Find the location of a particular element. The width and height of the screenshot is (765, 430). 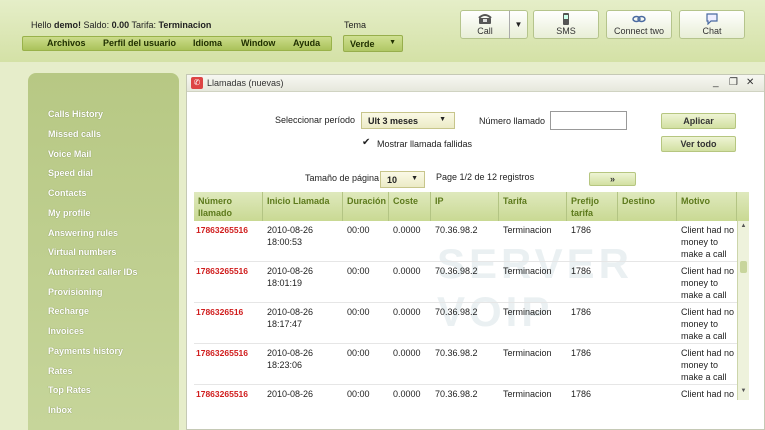

greeting-prefix: Hello is located at coordinates (41, 25).